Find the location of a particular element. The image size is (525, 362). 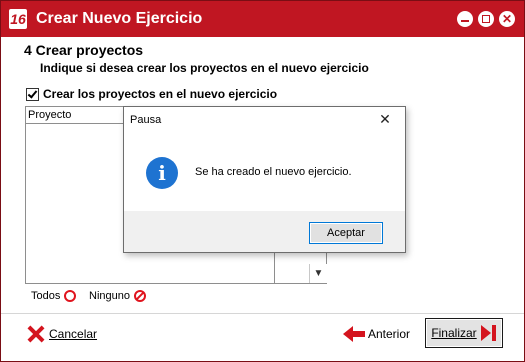

info-icon: i is located at coordinates (162, 173).